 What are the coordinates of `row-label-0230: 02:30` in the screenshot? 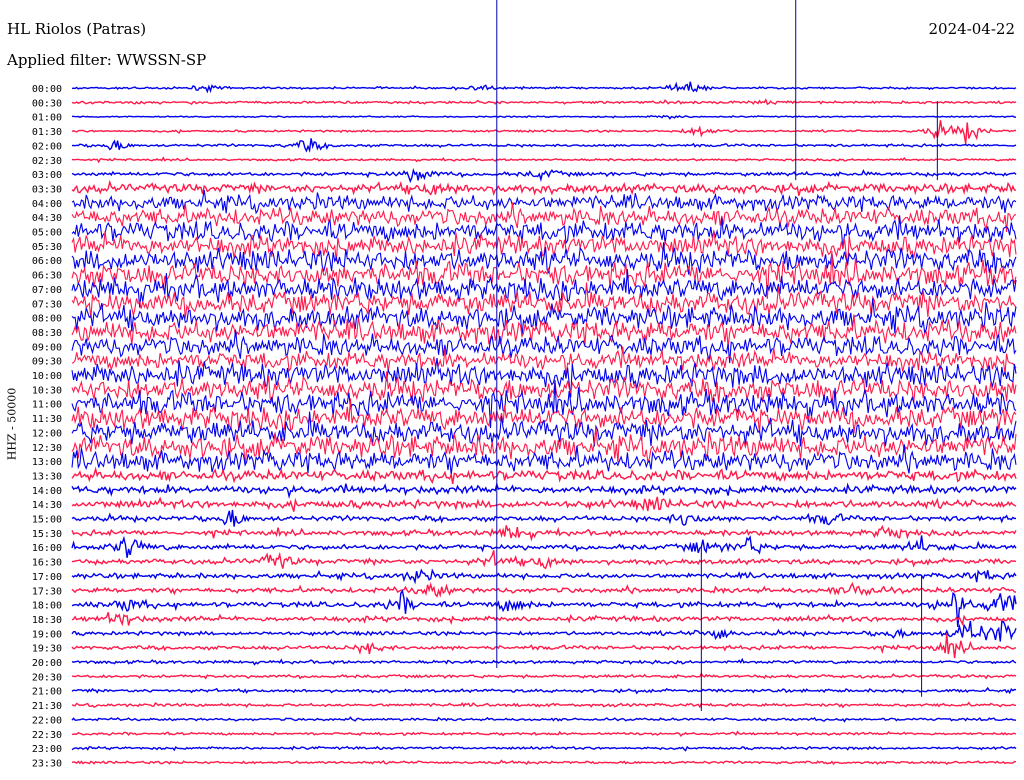 It's located at (47, 161).